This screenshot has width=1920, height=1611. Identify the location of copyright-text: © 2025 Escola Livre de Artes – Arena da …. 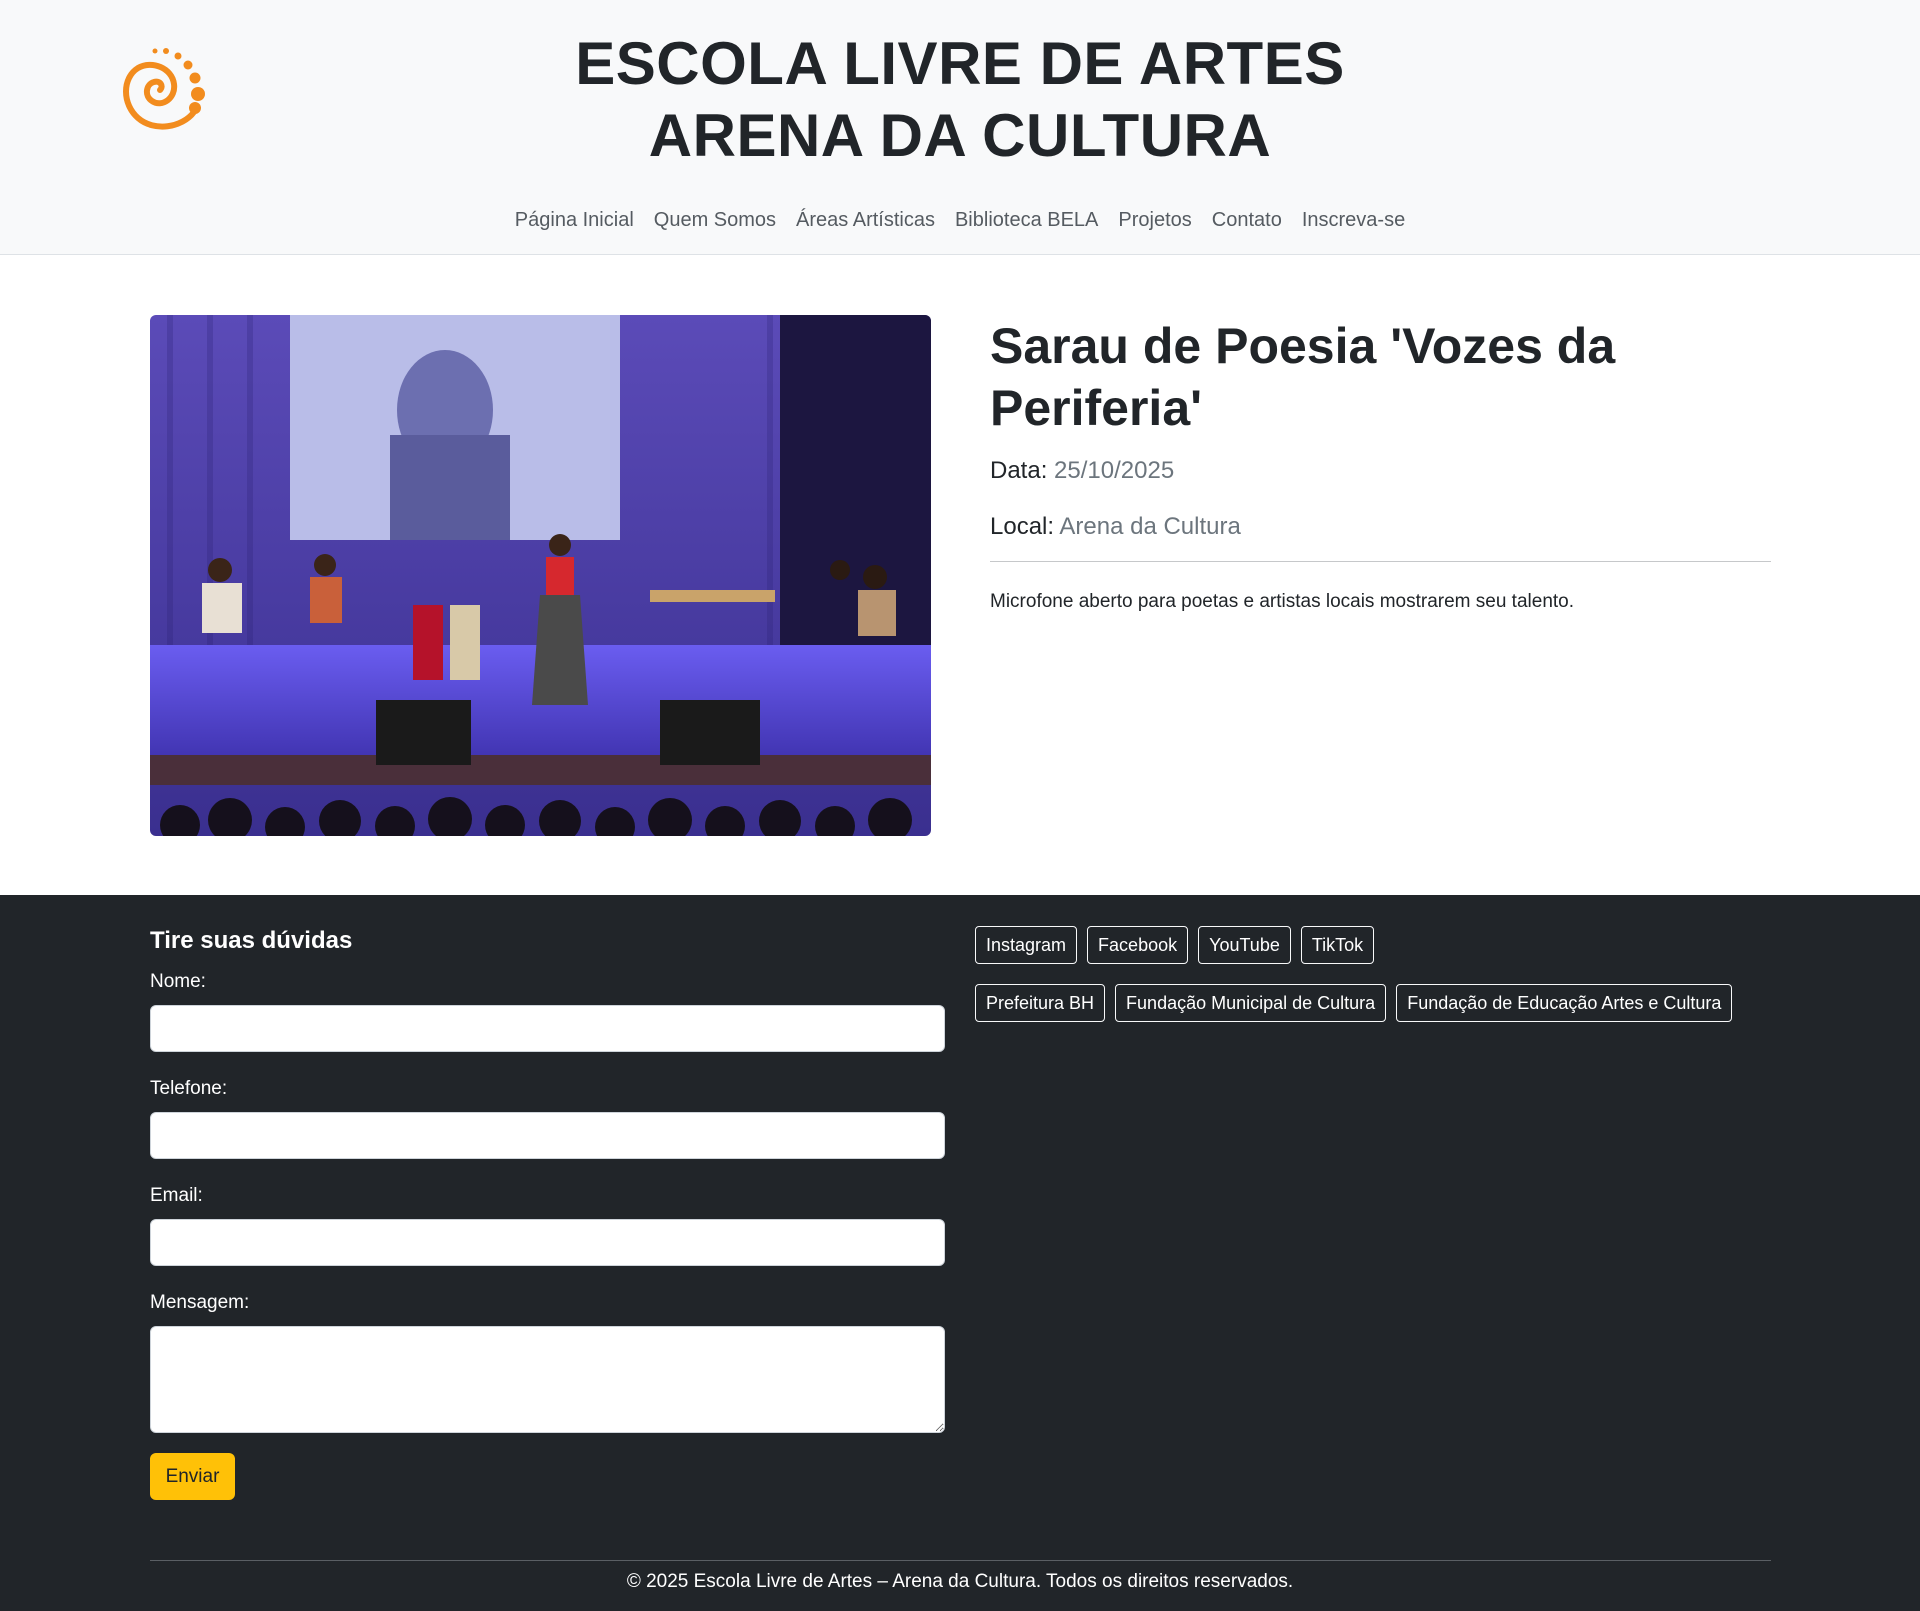
(960, 1581).